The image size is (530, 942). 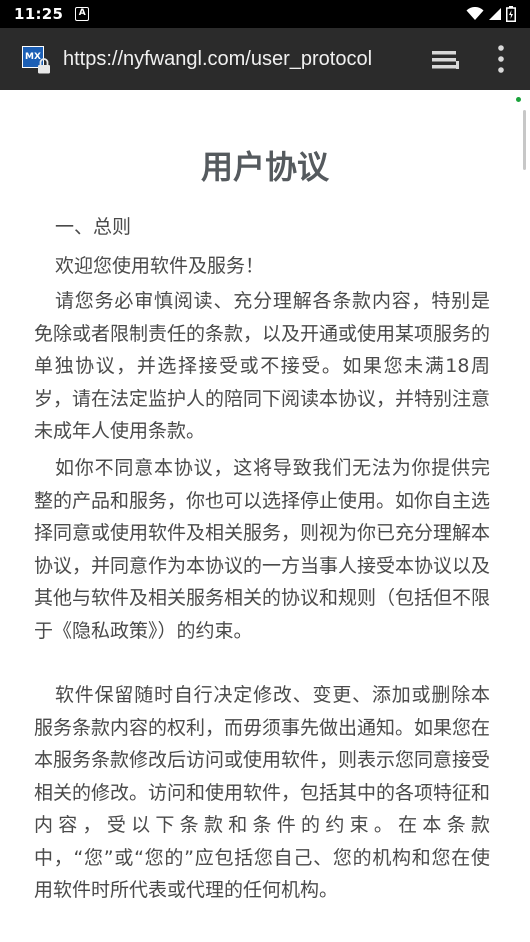 What do you see at coordinates (39, 14) in the screenshot?
I see `status-time: 11:25` at bounding box center [39, 14].